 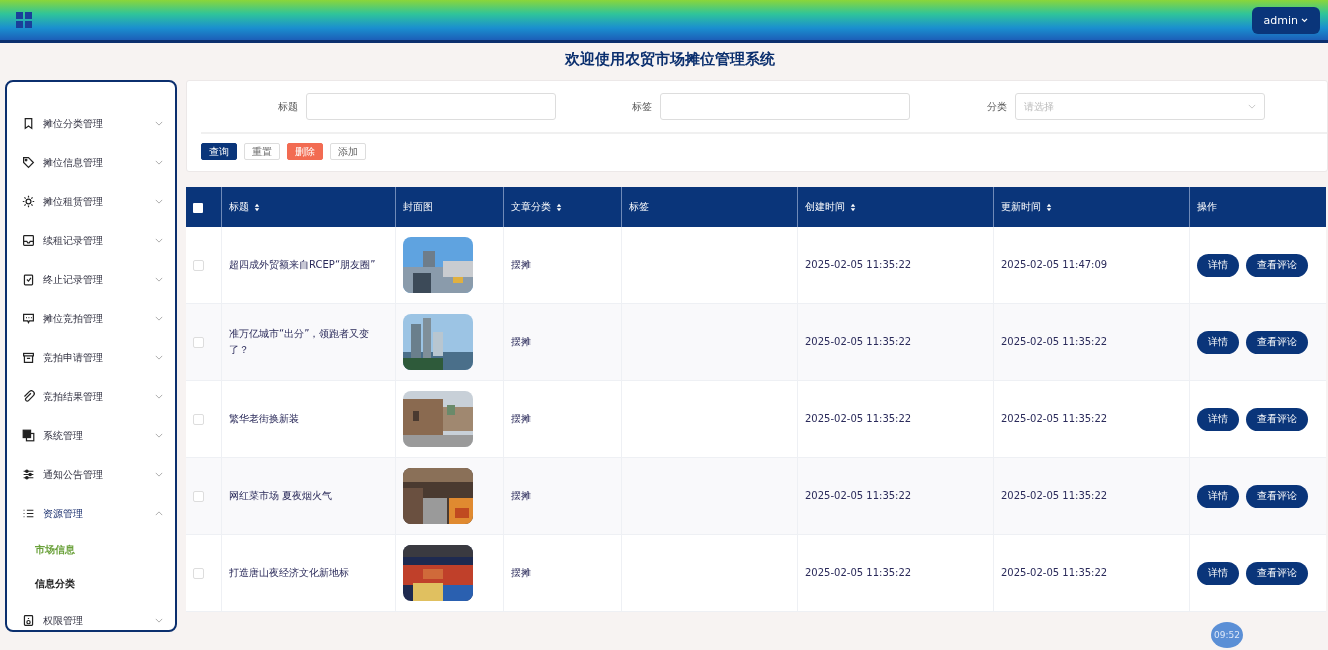 I want to click on page-title: 欢迎使用农贸市场摊位管理系统, so click(x=670, y=59).